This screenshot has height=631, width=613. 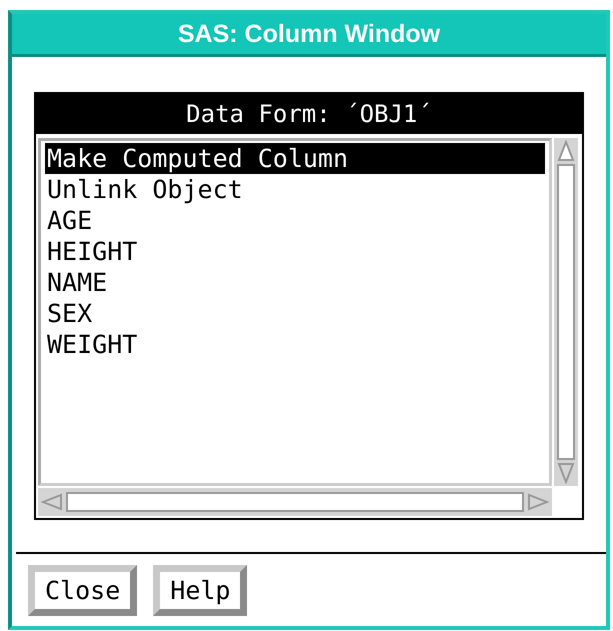 I want to click on help-button: Help, so click(x=200, y=590).